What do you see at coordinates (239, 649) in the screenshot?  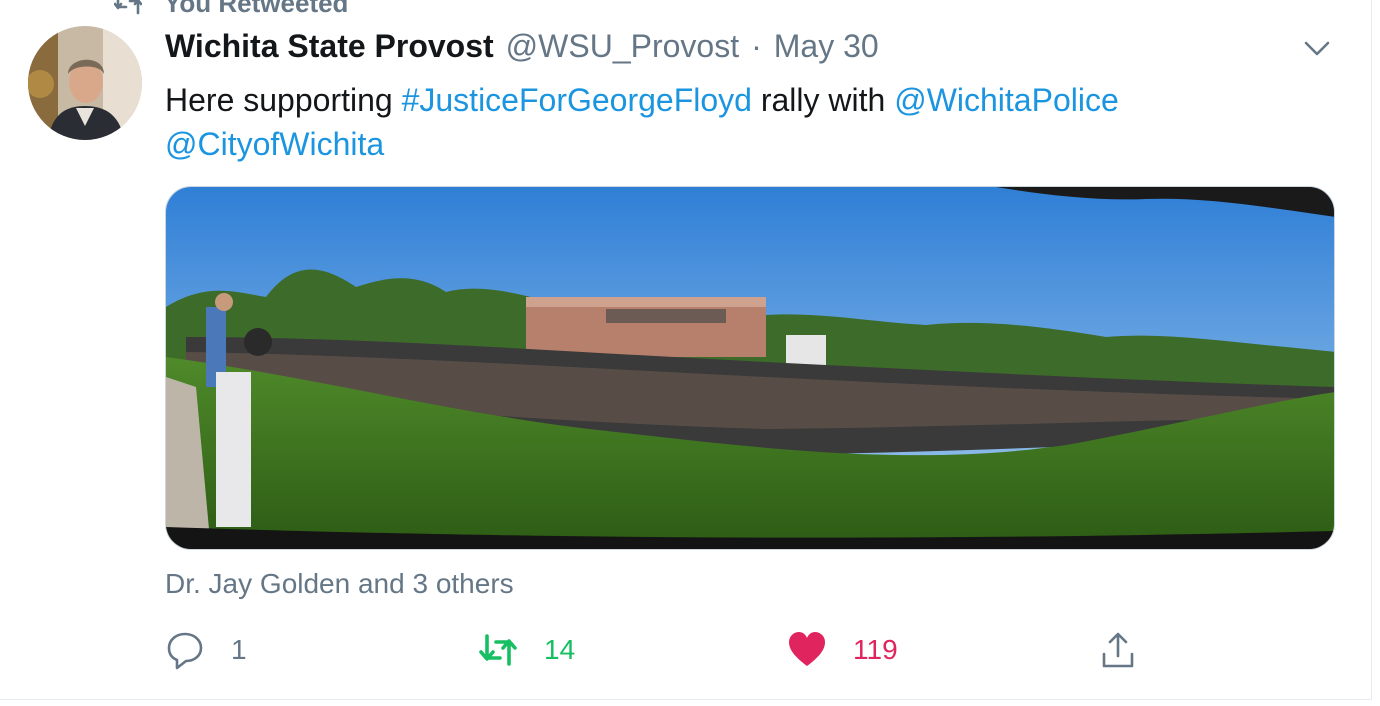 I see `reply-count: 1` at bounding box center [239, 649].